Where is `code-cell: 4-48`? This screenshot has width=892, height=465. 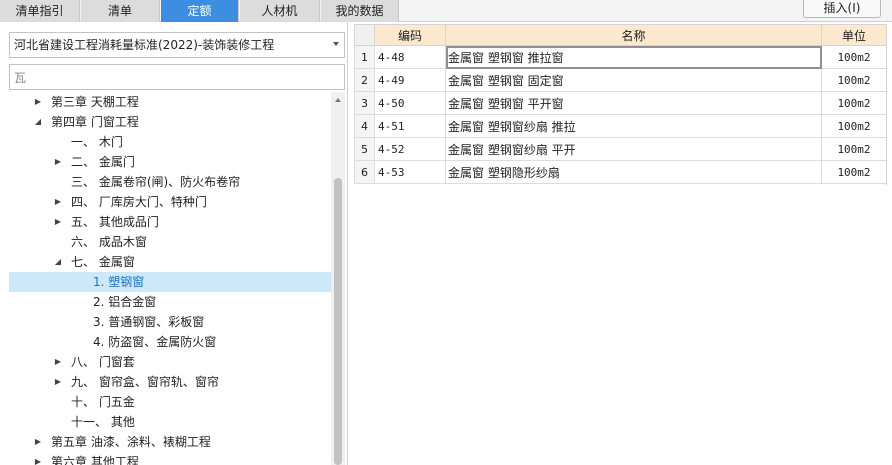
code-cell: 4-48 is located at coordinates (410, 57).